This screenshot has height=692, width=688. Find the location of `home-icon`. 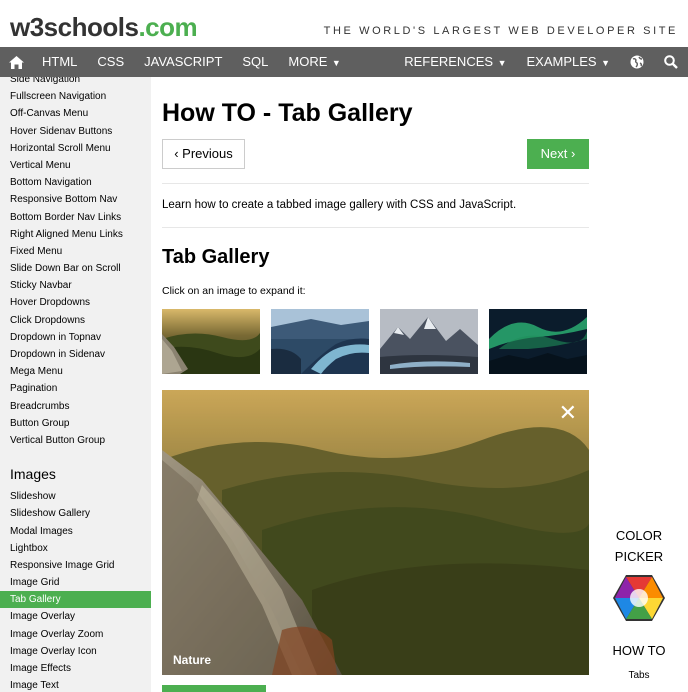

home-icon is located at coordinates (16, 62).